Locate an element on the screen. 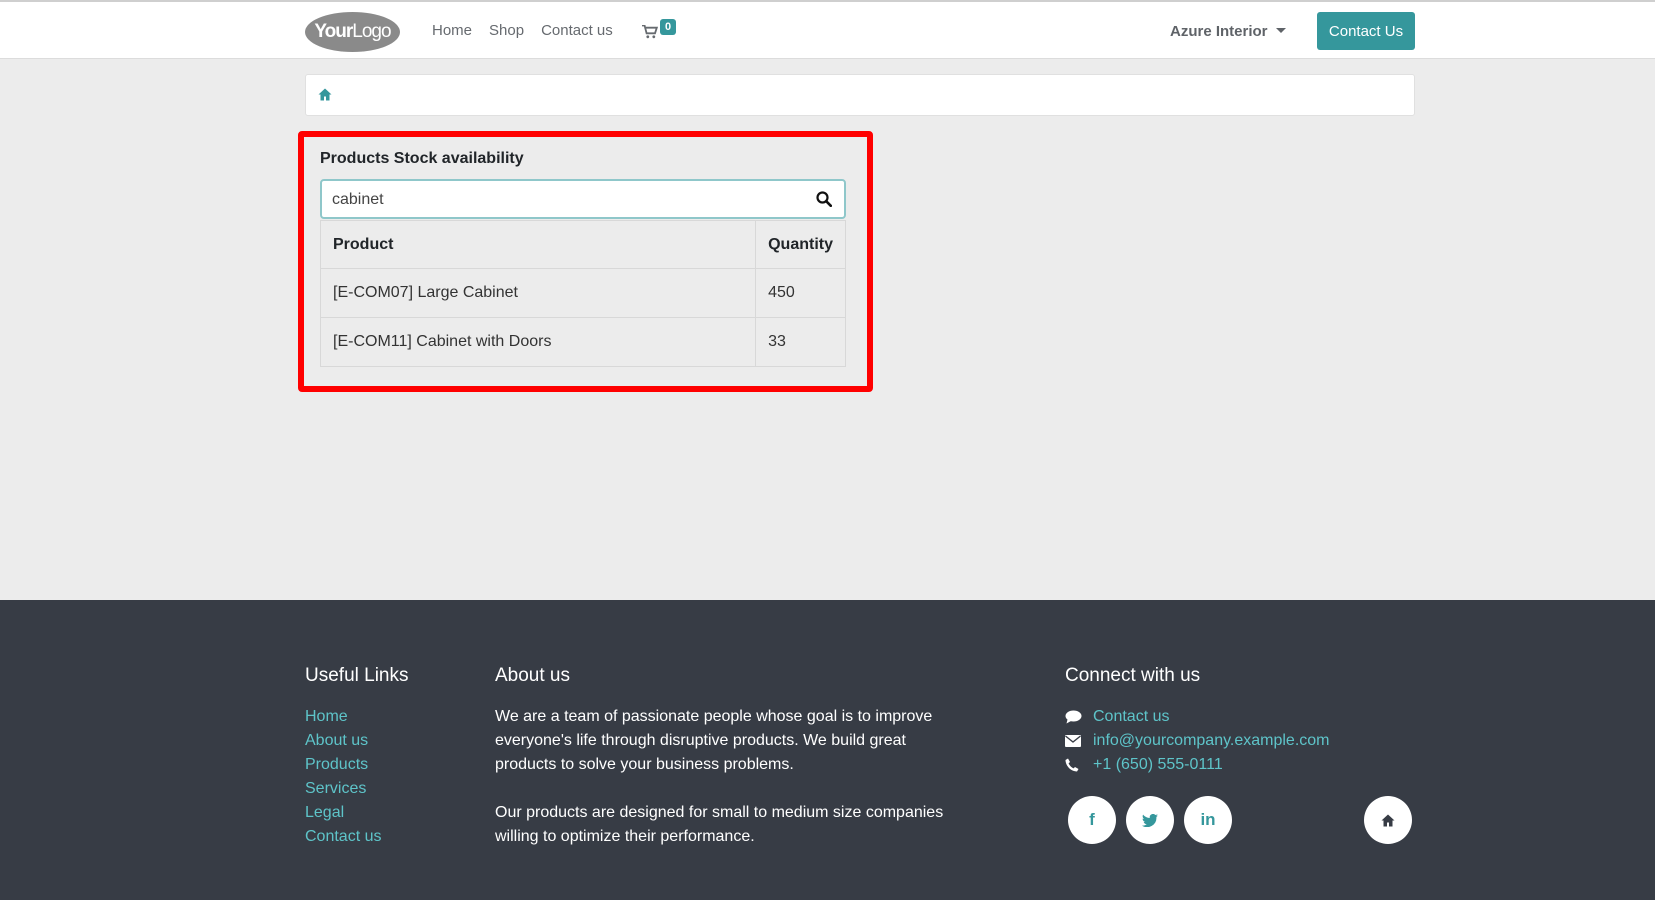 This screenshot has height=900, width=1655. product-cell: [E-COM07] Large Cabinet is located at coordinates (538, 293).